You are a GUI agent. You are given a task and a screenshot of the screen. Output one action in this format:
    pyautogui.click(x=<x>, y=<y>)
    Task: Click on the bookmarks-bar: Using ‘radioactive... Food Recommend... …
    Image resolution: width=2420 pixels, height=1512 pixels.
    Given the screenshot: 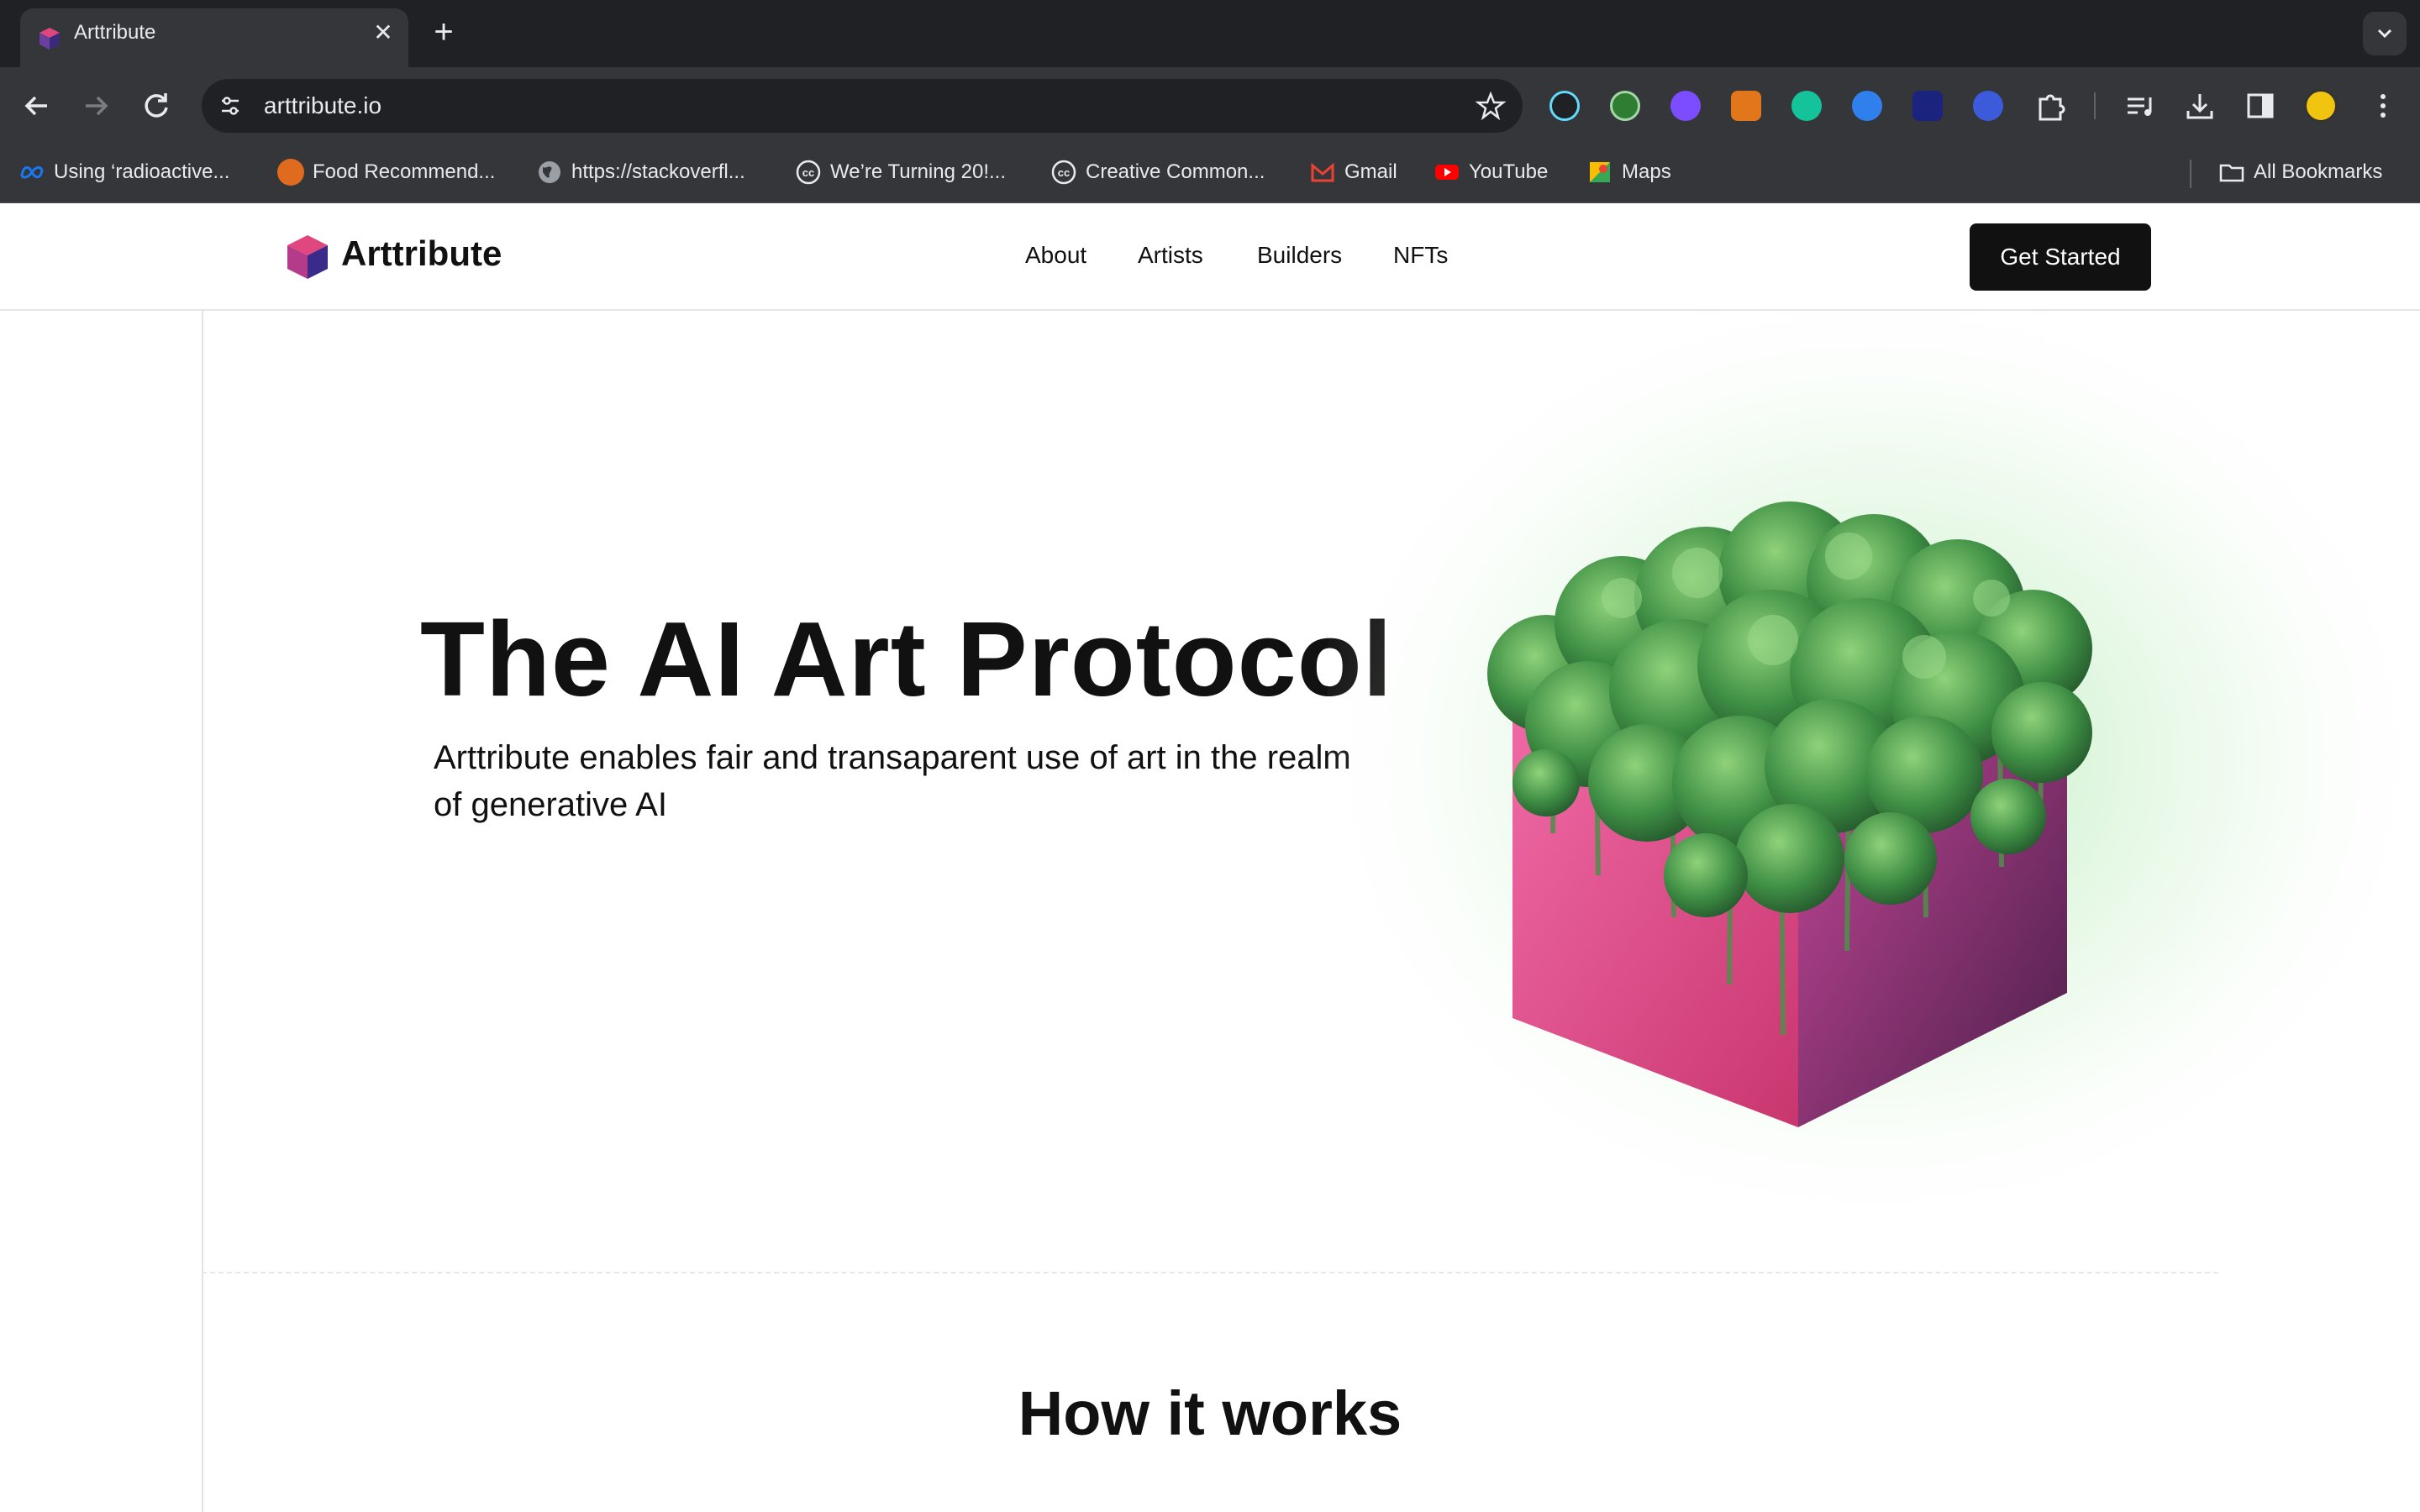 What is the action you would take?
    pyautogui.click(x=1210, y=173)
    